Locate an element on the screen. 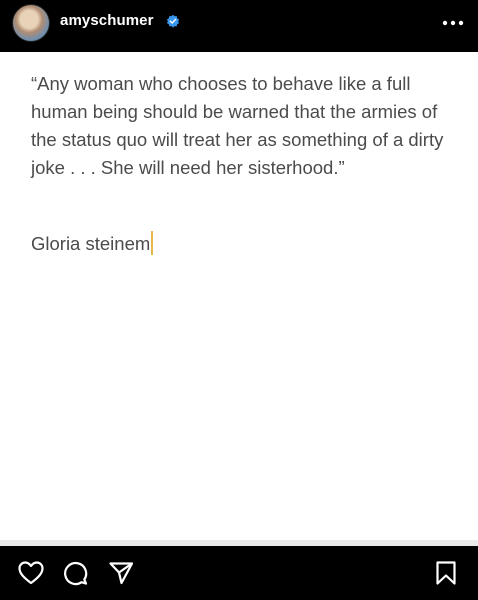 Image resolution: width=478 pixels, height=600 pixels. comment-icon is located at coordinates (75, 573).